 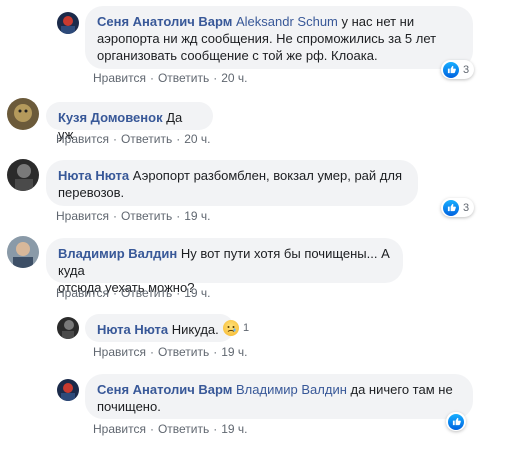 What do you see at coordinates (129, 406) in the screenshot?
I see `comment-text-line: почищено.` at bounding box center [129, 406].